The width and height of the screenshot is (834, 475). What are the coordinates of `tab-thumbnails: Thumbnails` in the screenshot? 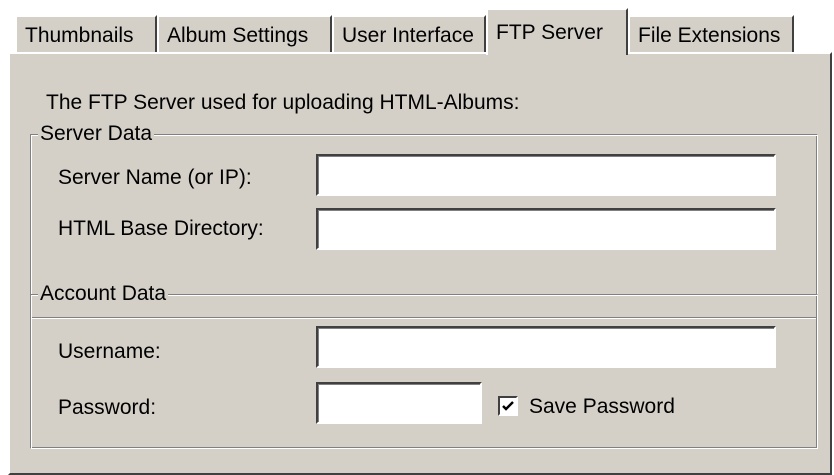 It's located at (86, 33).